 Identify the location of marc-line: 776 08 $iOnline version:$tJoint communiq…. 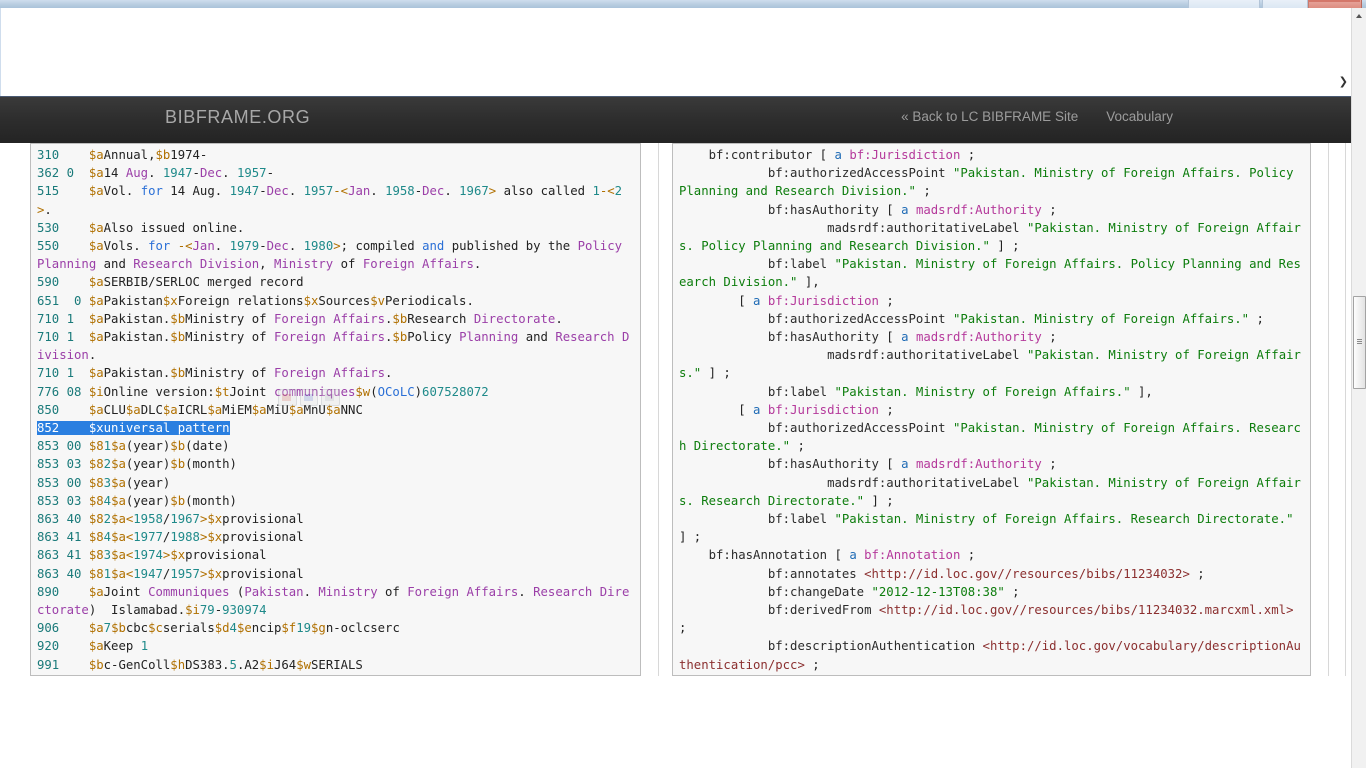
(263, 392).